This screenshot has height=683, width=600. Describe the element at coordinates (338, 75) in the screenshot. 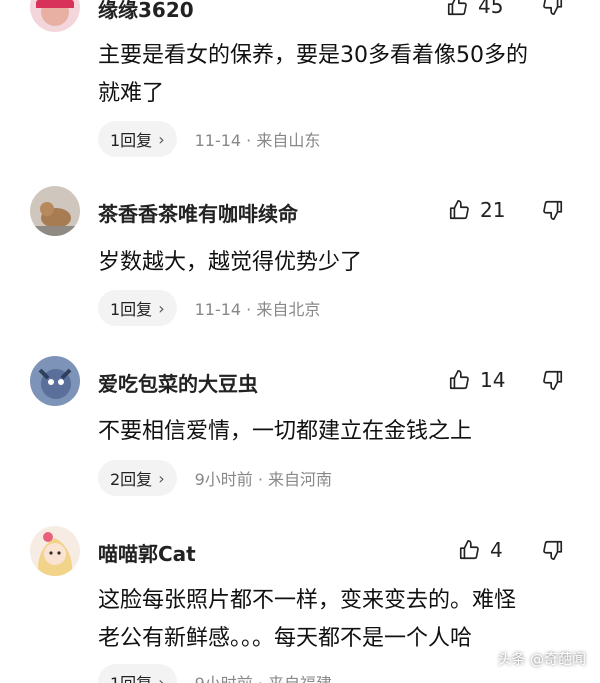

I see `comment-text: 主要是看女的保养，要是30多看着像50多的 就难了` at that location.